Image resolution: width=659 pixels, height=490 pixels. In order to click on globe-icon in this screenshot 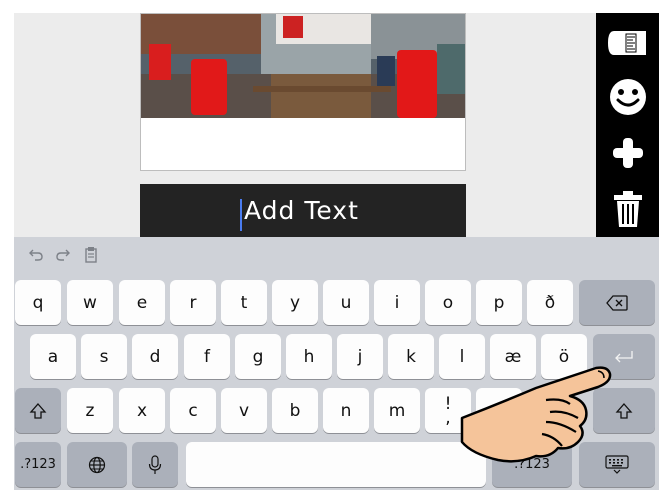, I will do `click(97, 464)`.